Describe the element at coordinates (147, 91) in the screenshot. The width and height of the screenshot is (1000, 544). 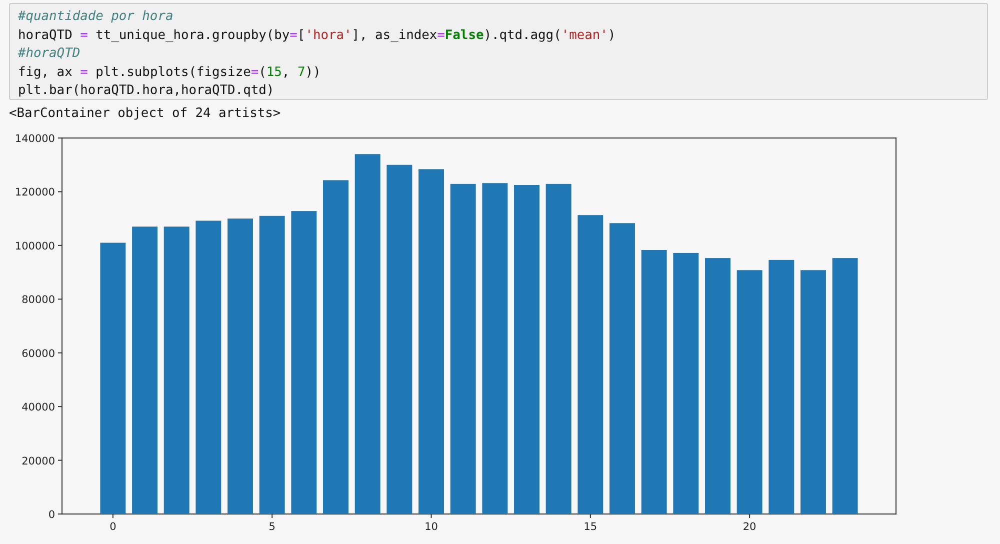
I see `code-line: plt.bar(horaQTD.hora,horaQTD.qtd)` at that location.